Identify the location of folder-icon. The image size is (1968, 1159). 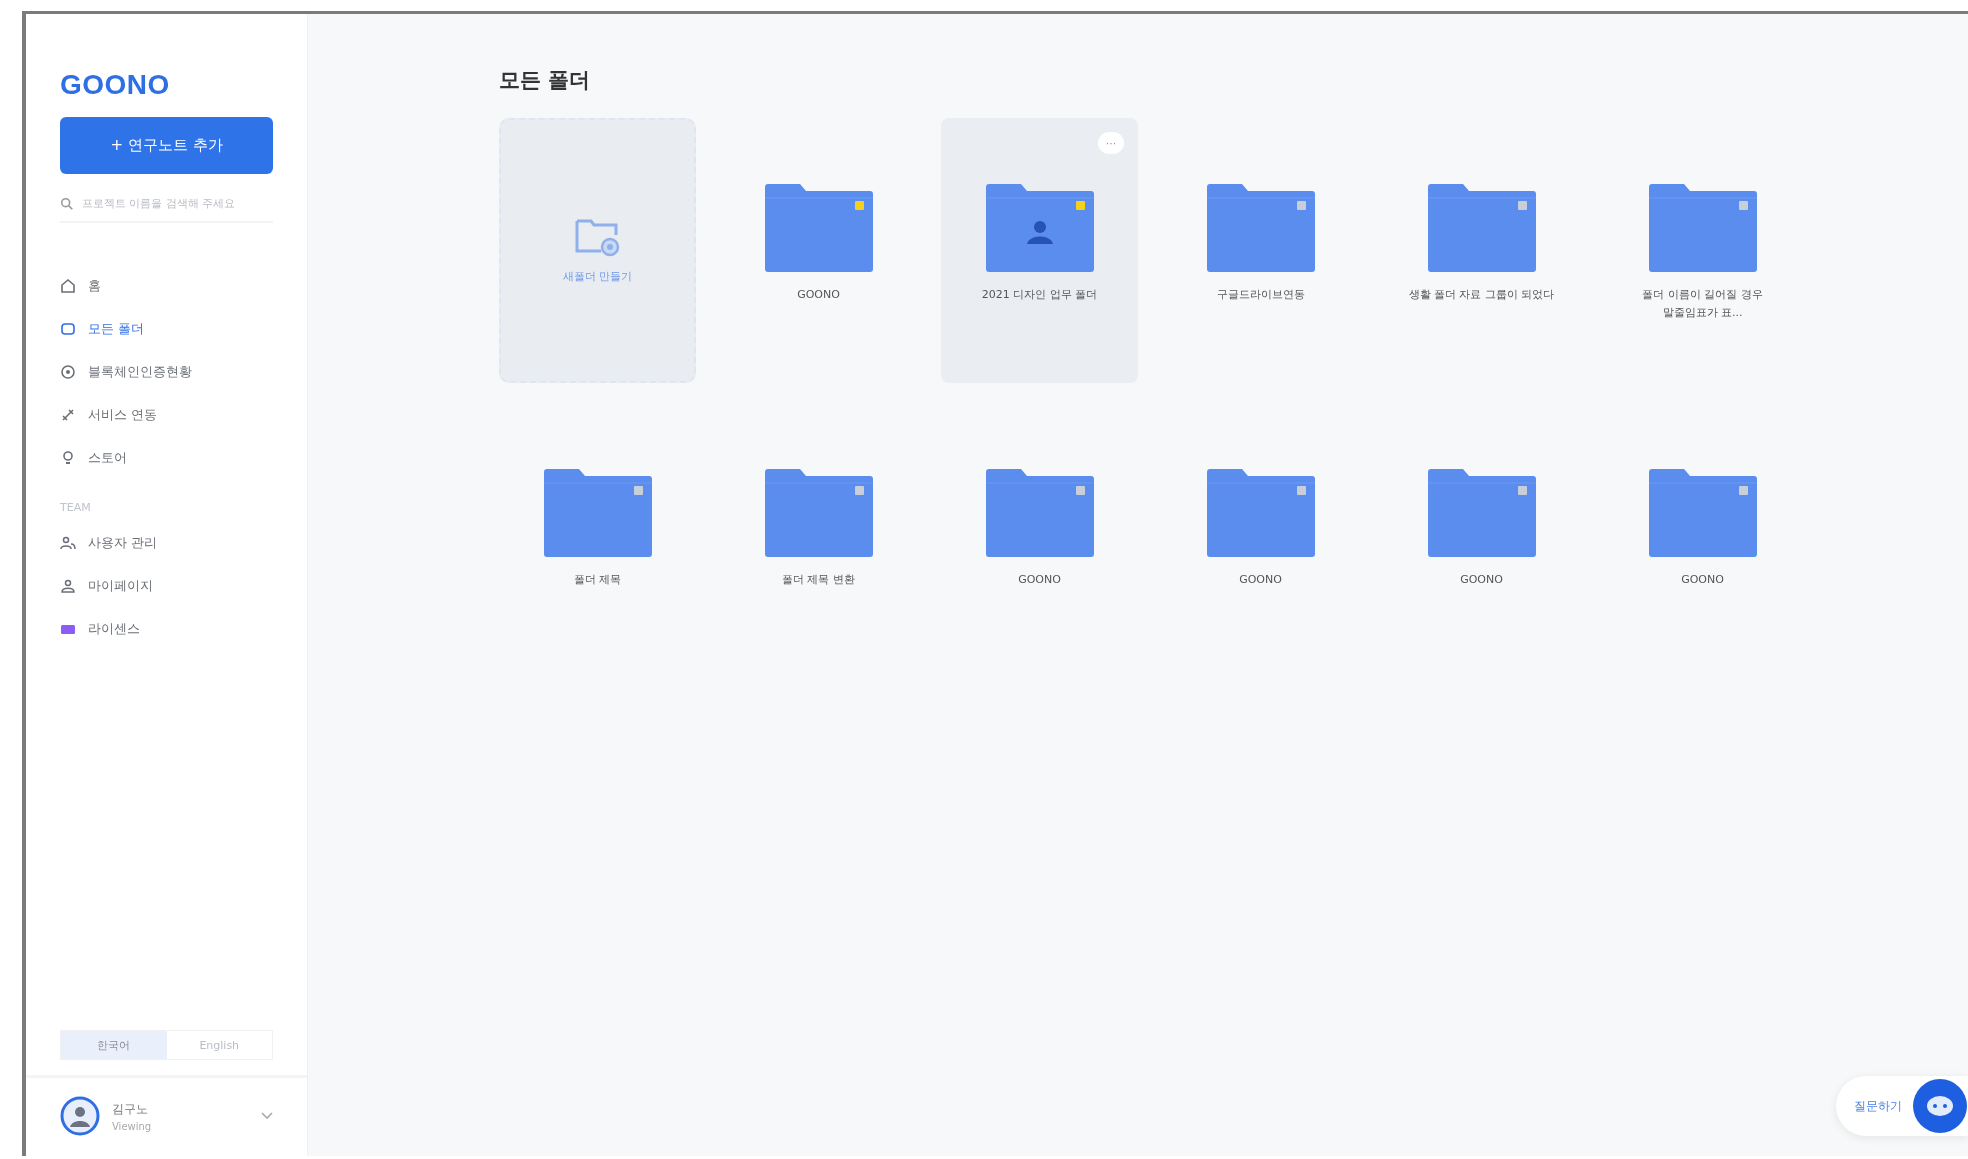
(68, 329).